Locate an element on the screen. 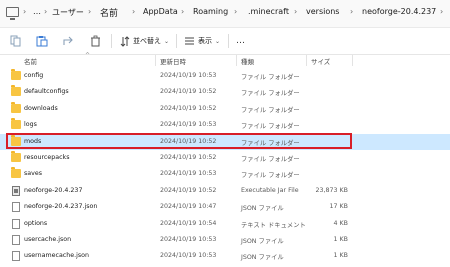  paste-button is located at coordinates (42, 41).